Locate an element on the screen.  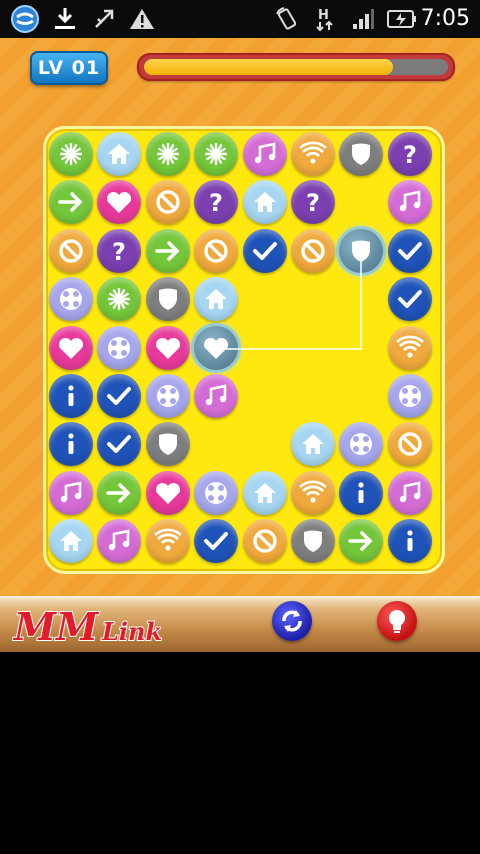
warning-icon is located at coordinates (142, 19).